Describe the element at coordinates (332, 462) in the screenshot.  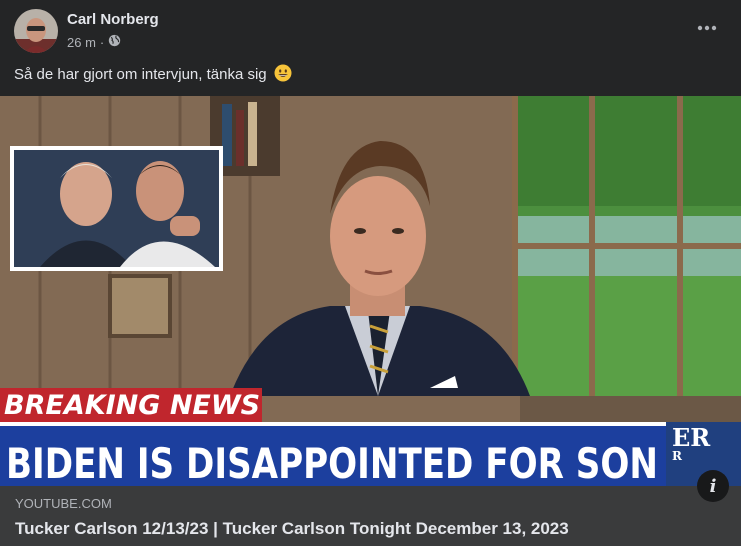
I see `banner-headline: BIDEN IS DISAPPOINTED FOR SON` at that location.